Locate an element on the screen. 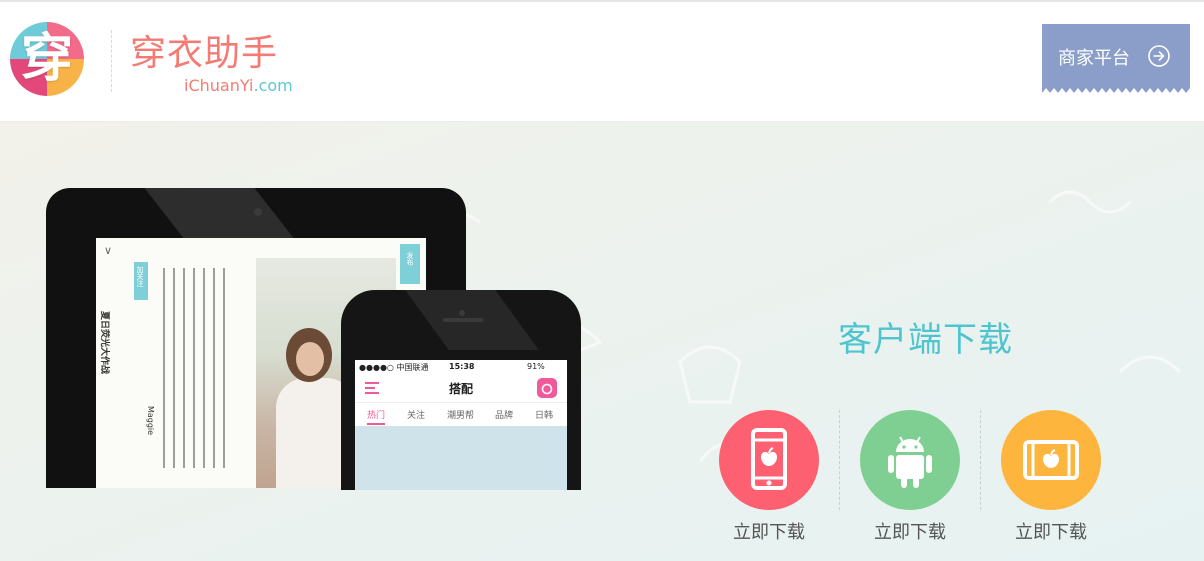 This screenshot has width=1204, height=561. tablet-publish-button: 发布 is located at coordinates (410, 264).